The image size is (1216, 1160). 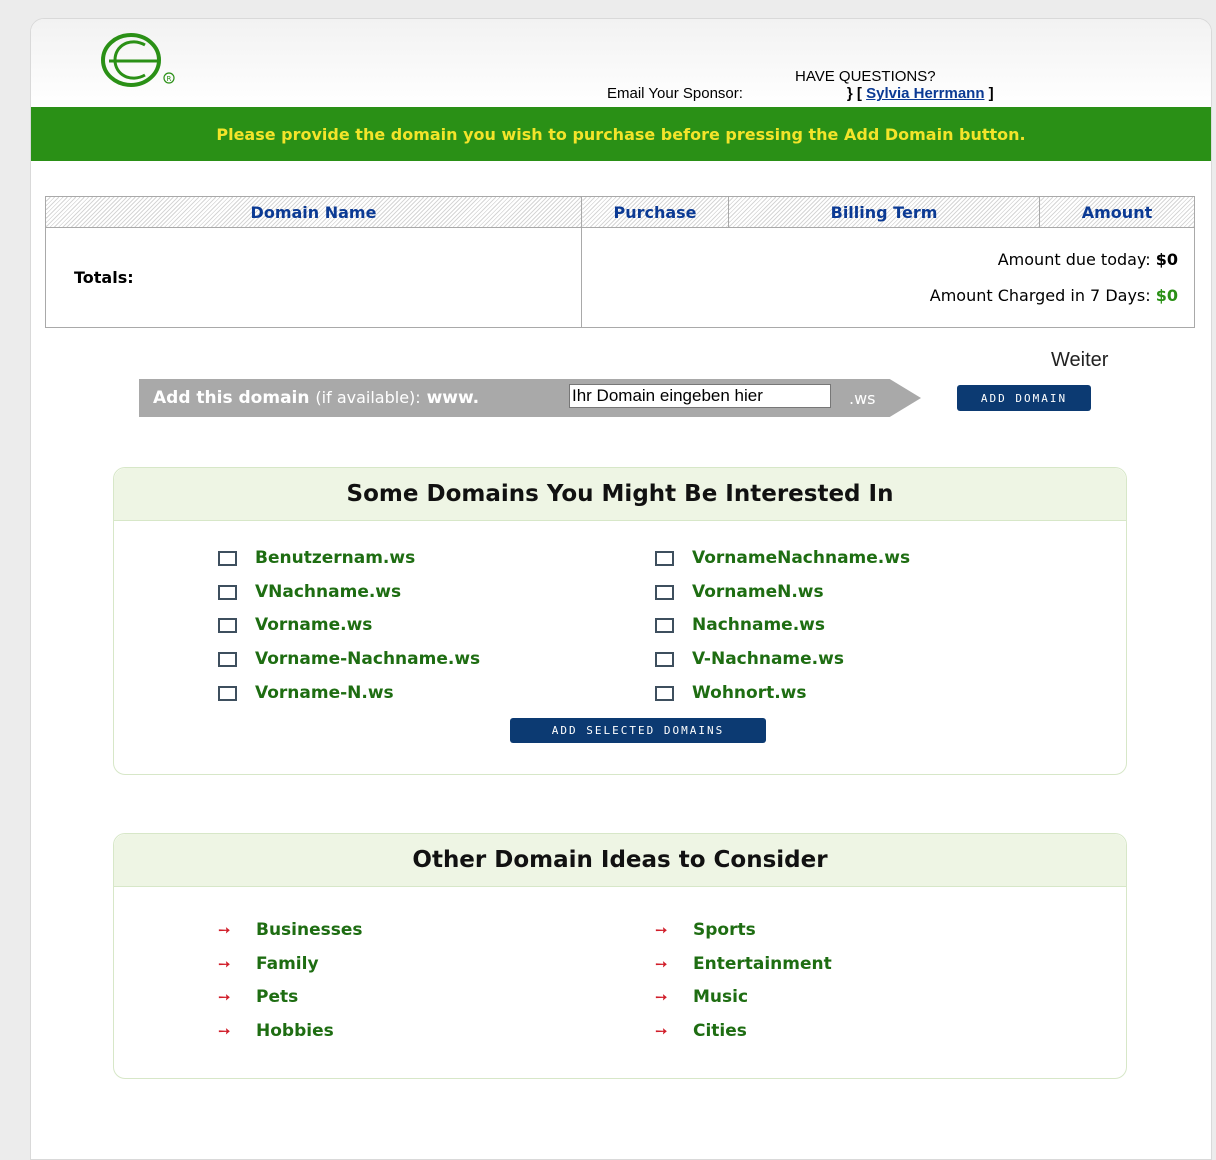 What do you see at coordinates (884, 212) in the screenshot?
I see `col-billing-term: Billing Term` at bounding box center [884, 212].